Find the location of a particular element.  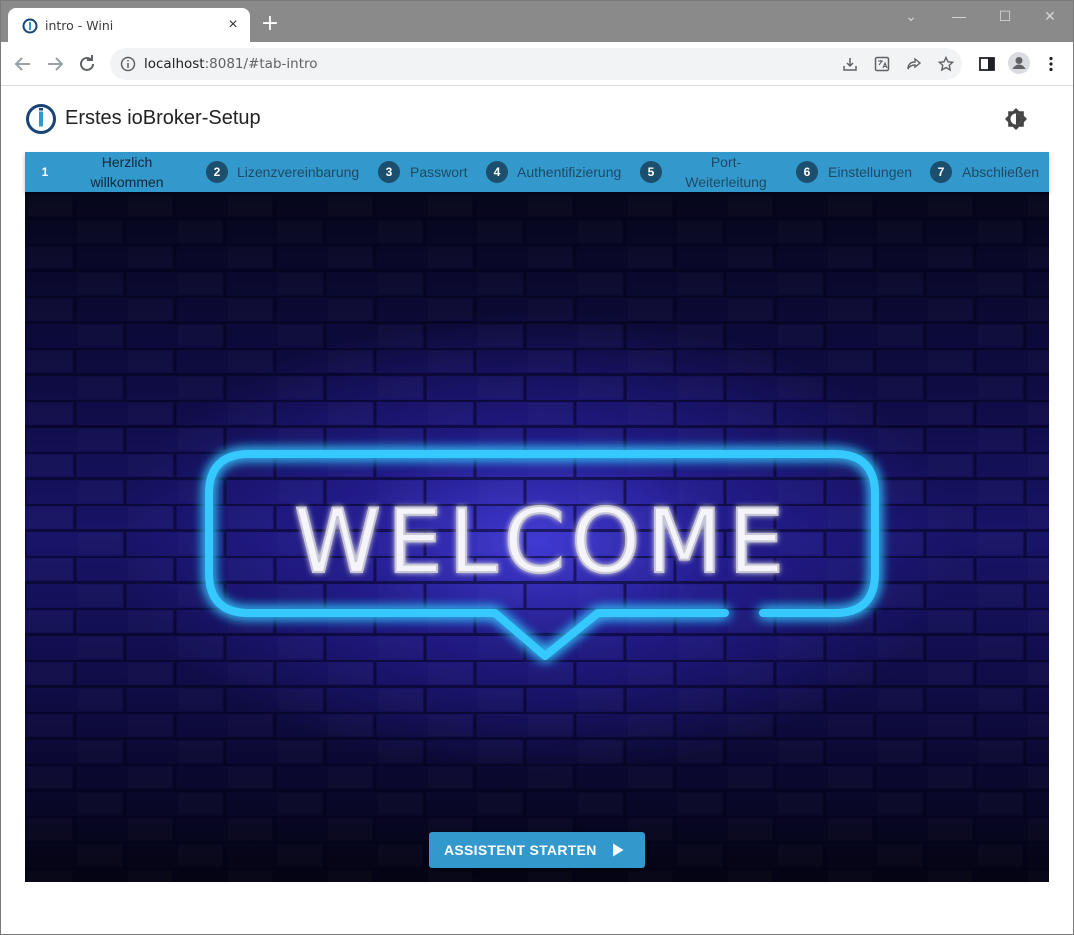

step-number: 4 is located at coordinates (497, 172).